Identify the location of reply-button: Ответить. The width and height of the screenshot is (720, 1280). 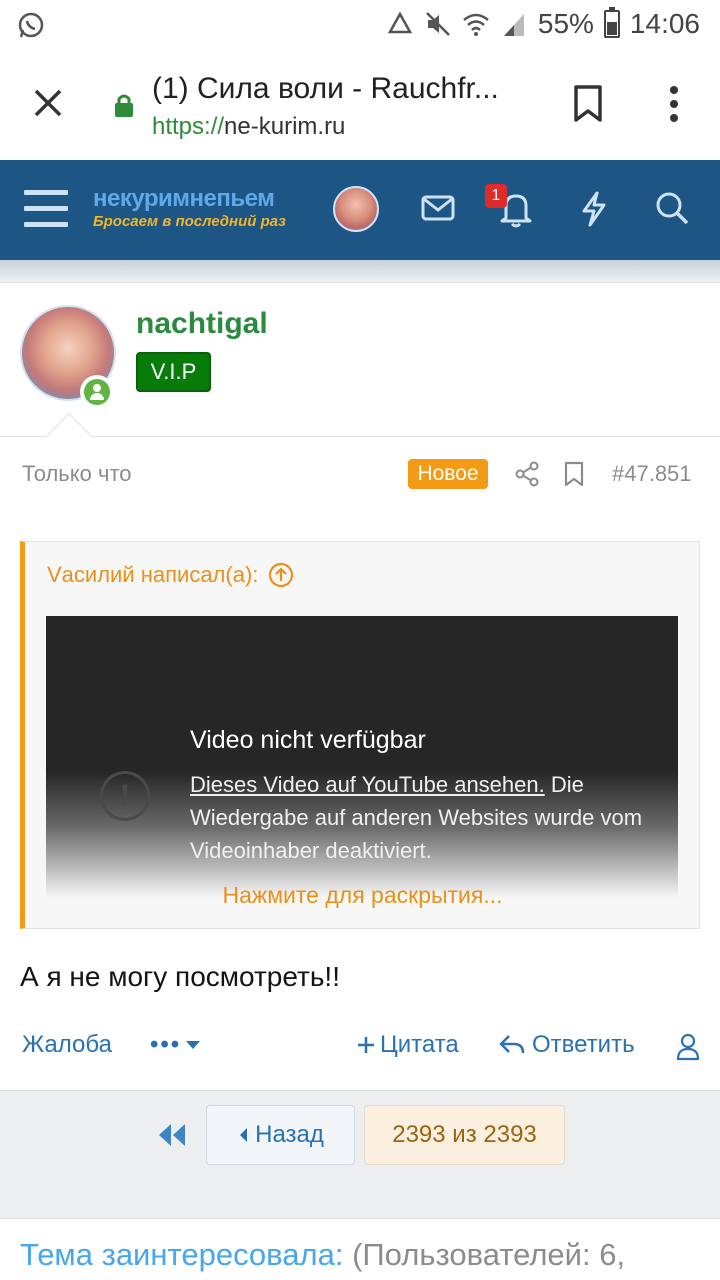
(566, 1045).